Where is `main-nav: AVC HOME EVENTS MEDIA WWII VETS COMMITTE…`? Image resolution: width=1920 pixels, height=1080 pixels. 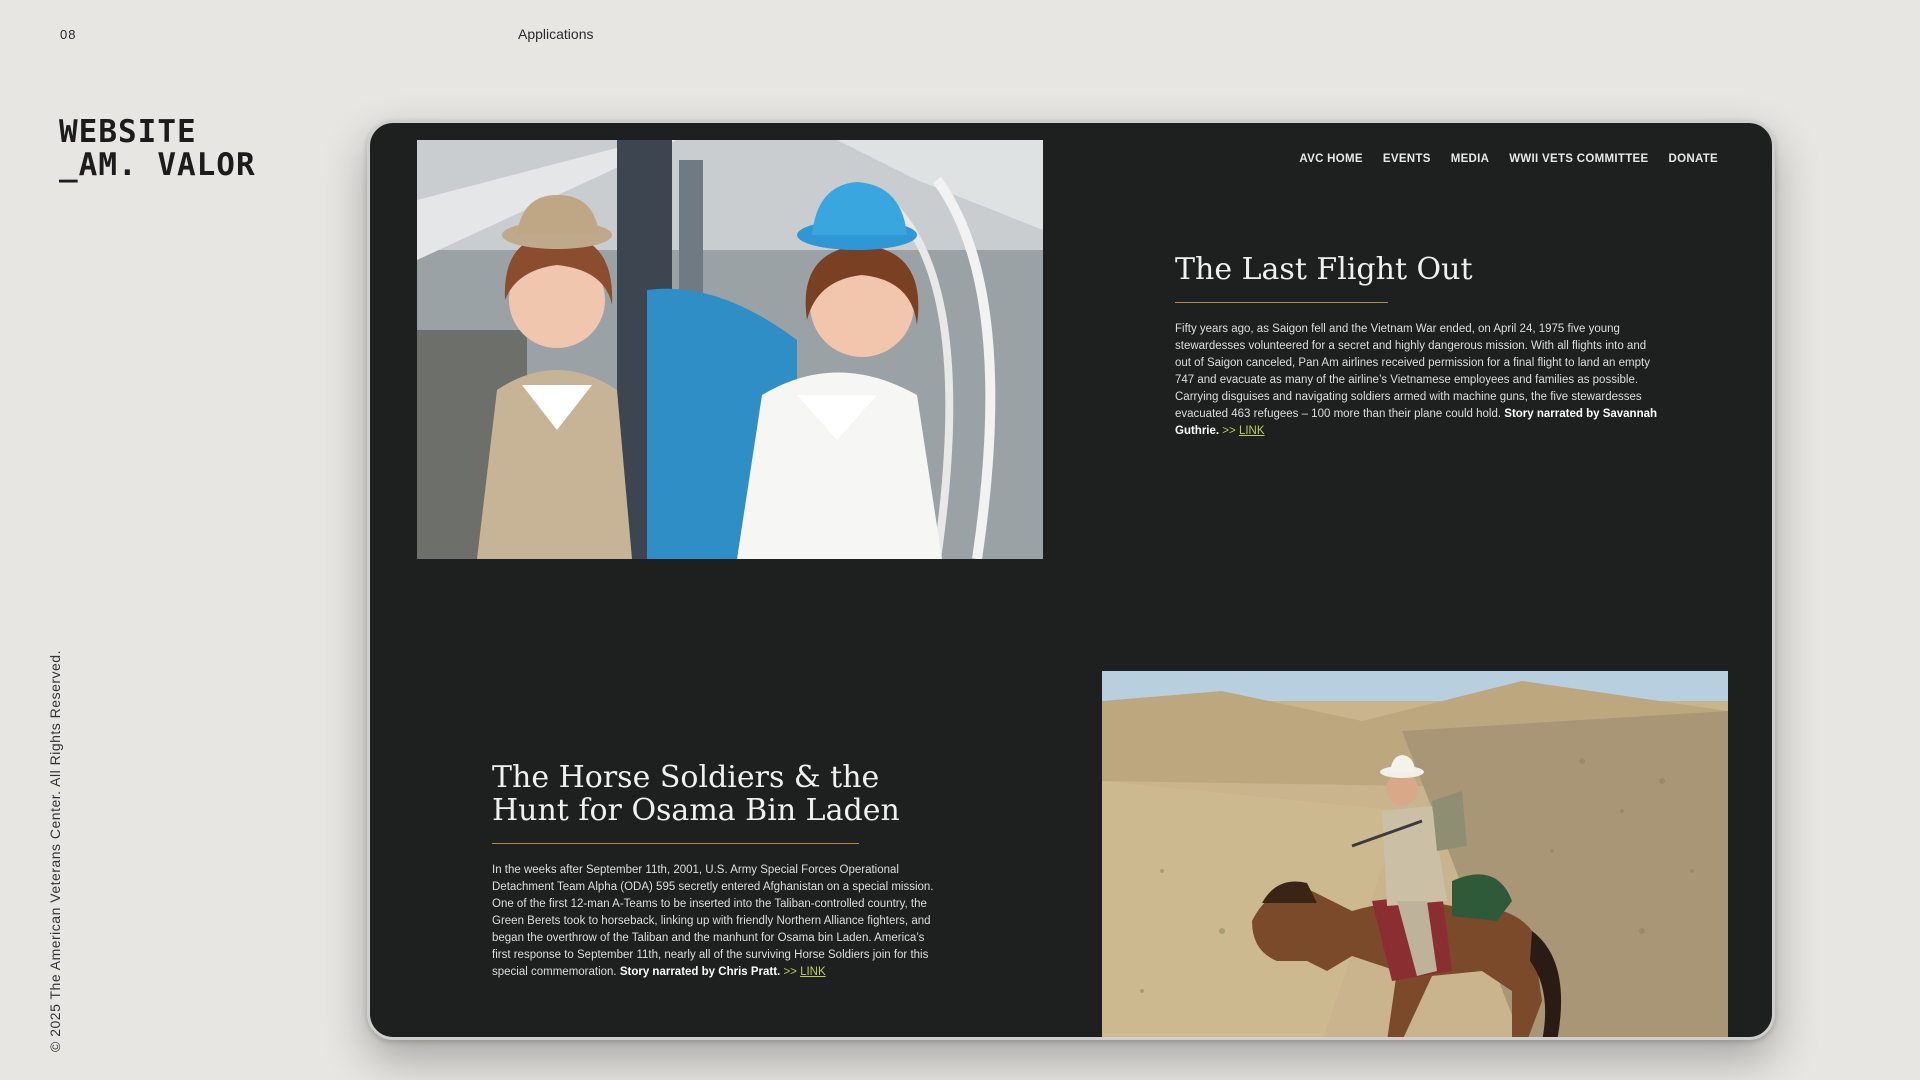 main-nav: AVC HOME EVENTS MEDIA WWII VETS COMMITTE… is located at coordinates (1508, 159).